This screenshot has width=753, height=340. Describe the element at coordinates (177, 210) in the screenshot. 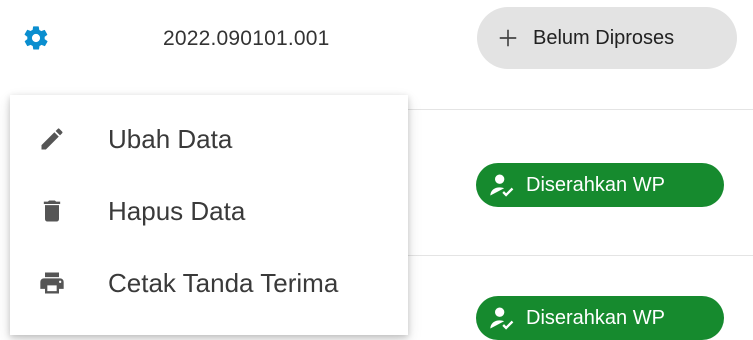

I see `menu-item-label: Hapus Data` at that location.